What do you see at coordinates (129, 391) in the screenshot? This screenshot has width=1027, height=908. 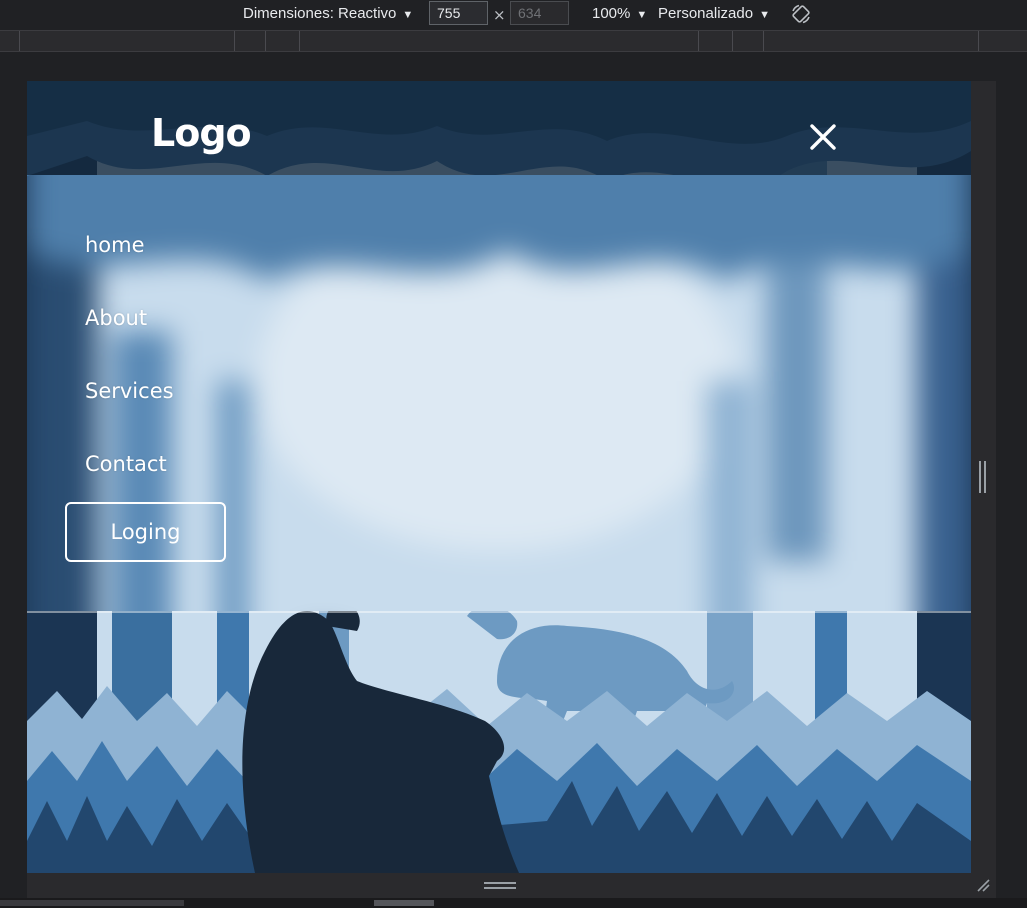 I see `nav-item-services: Services` at bounding box center [129, 391].